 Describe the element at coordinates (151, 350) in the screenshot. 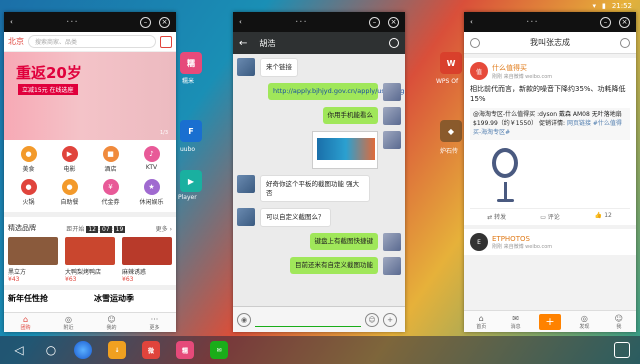

I see `weibo-app-icon: 微` at that location.